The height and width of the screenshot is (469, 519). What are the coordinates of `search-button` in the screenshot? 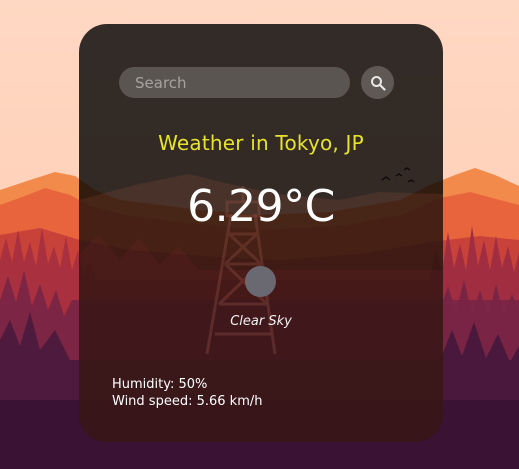 It's located at (377, 82).